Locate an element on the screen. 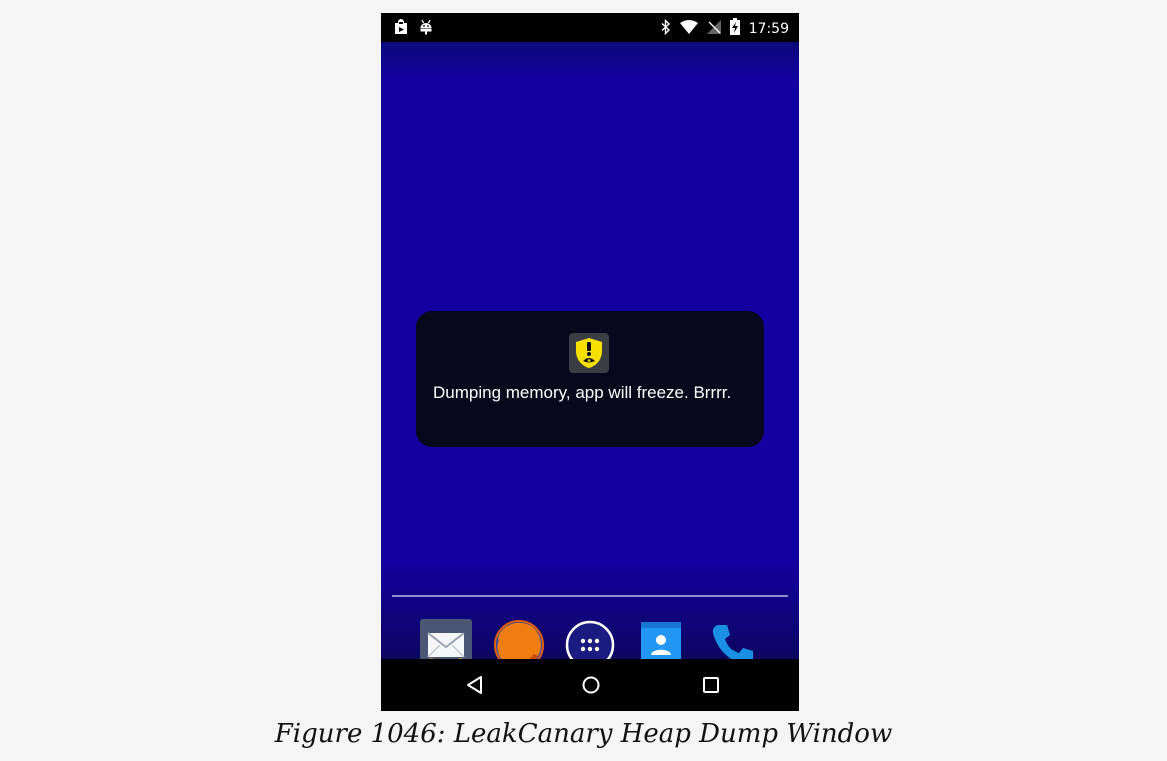 This screenshot has height=761, width=1167. back-icon is located at coordinates (475, 685).